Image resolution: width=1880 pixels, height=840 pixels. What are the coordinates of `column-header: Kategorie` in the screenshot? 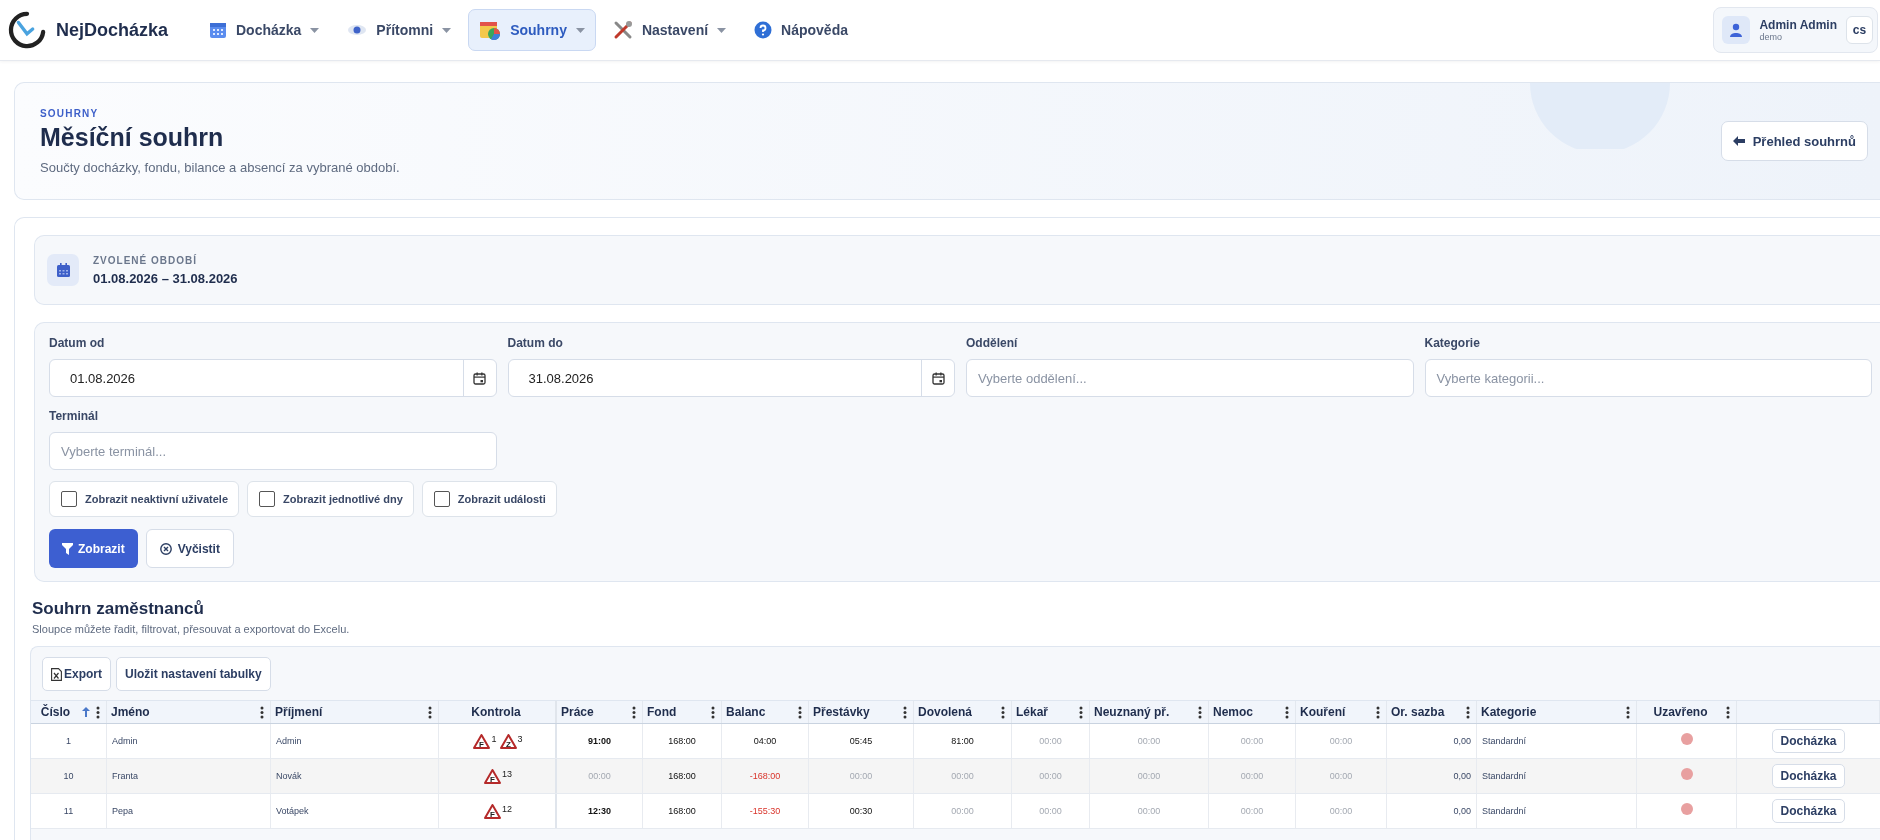 It's located at (1557, 712).